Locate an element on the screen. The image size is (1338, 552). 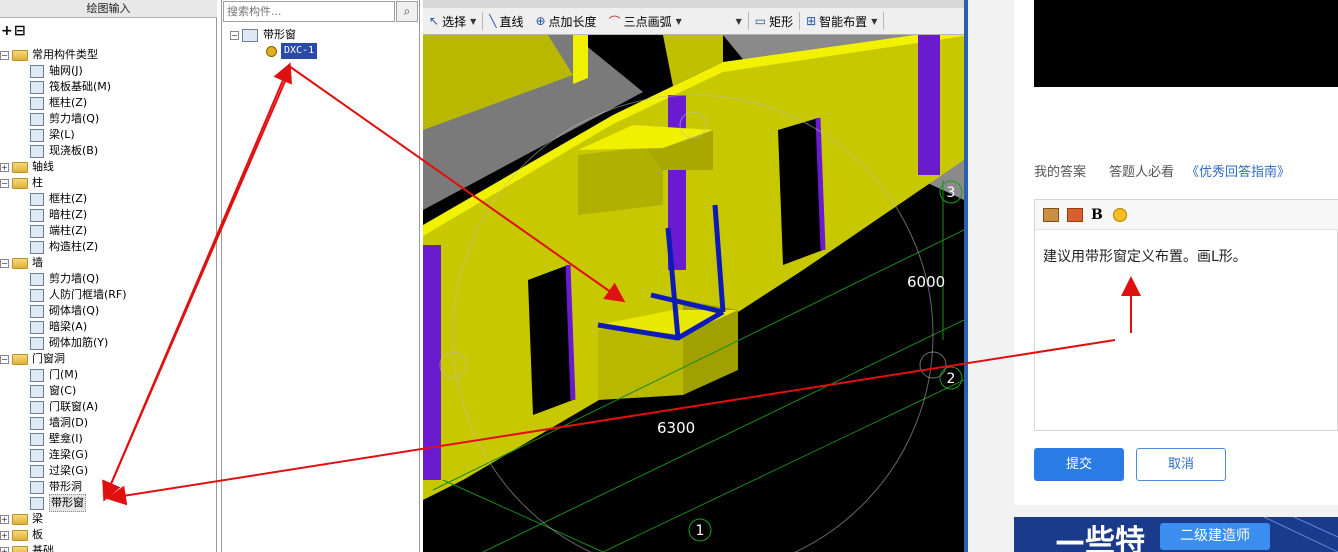
search-input is located at coordinates (309, 11).